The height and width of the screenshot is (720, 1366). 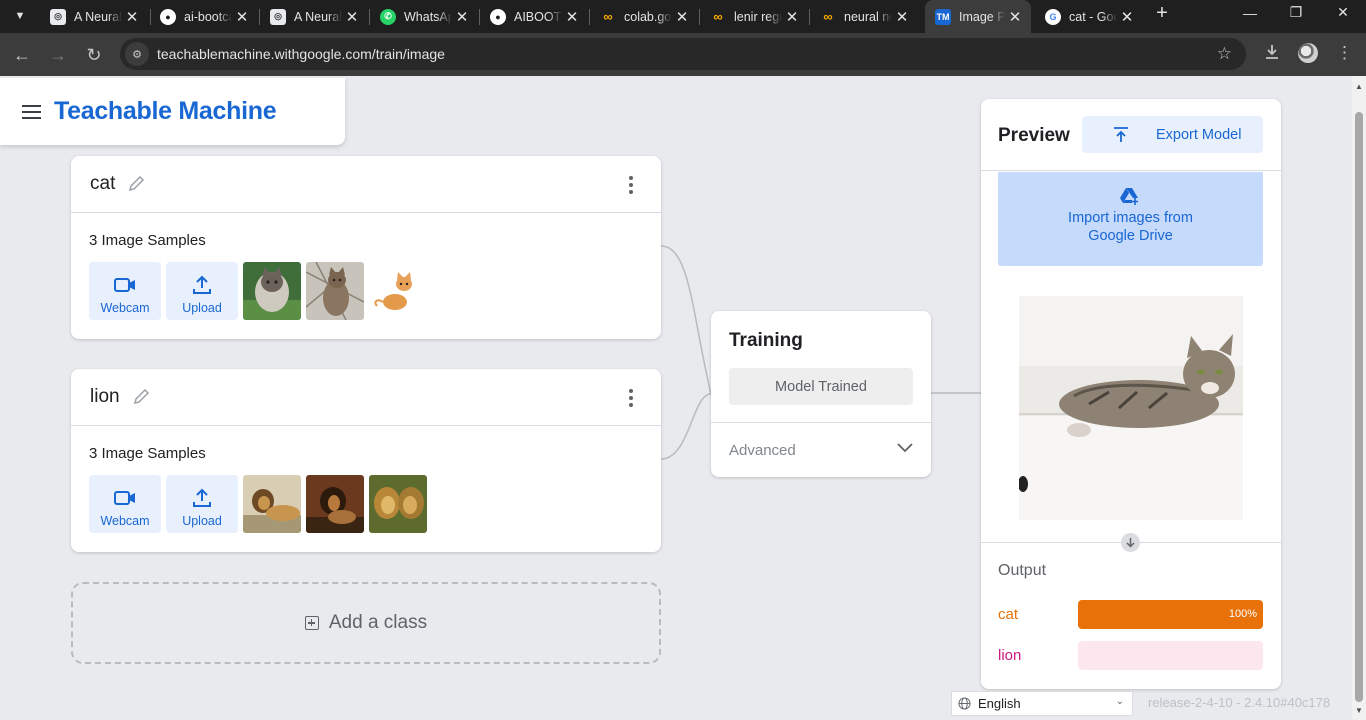 What do you see at coordinates (1239, 702) in the screenshot?
I see `release-version: release-2-4-10 - 2.4.10#40c178` at bounding box center [1239, 702].